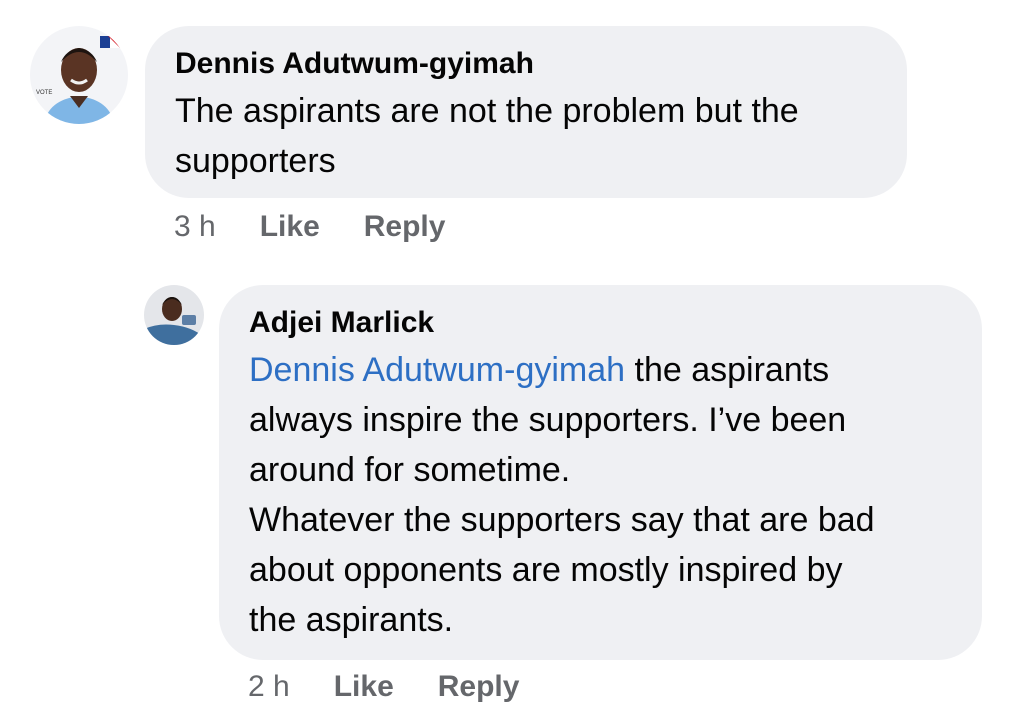  What do you see at coordinates (546, 570) in the screenshot?
I see `comment-text-line: about opponents are mostly inspired by` at bounding box center [546, 570].